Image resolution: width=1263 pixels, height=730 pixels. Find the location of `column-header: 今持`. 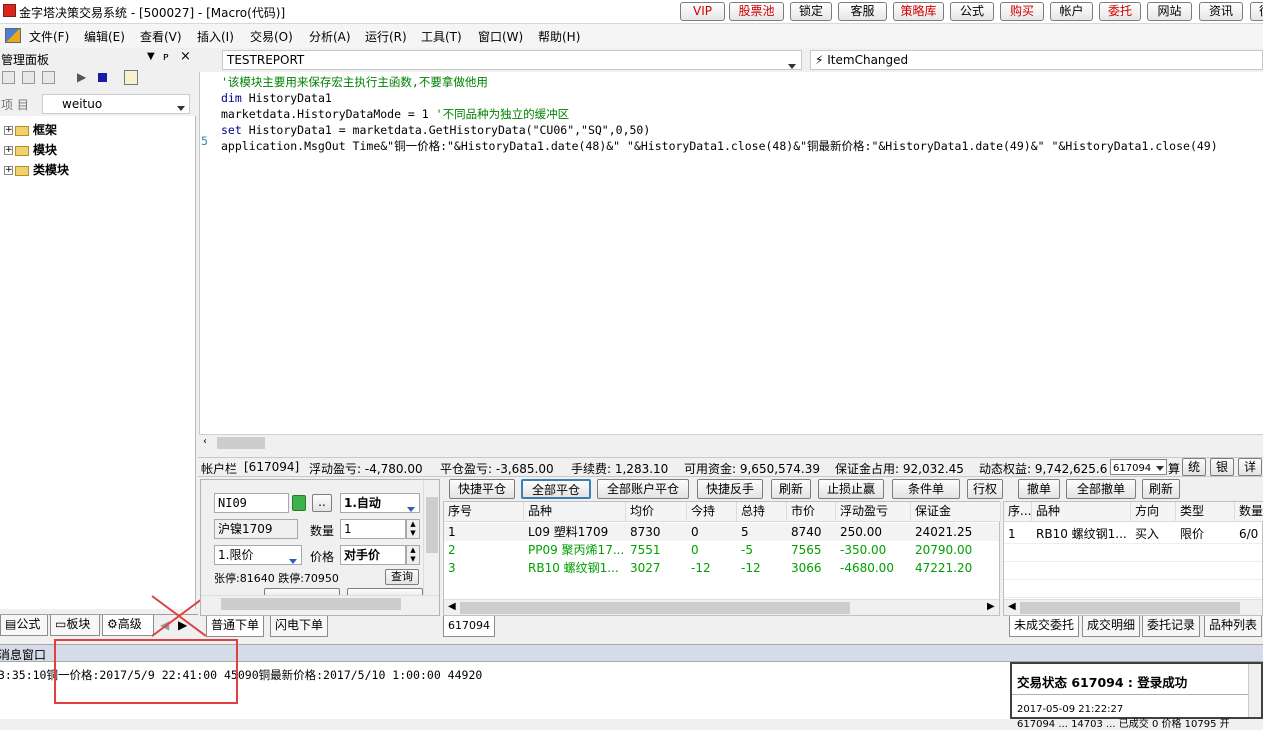

column-header: 今持 is located at coordinates (712, 512).